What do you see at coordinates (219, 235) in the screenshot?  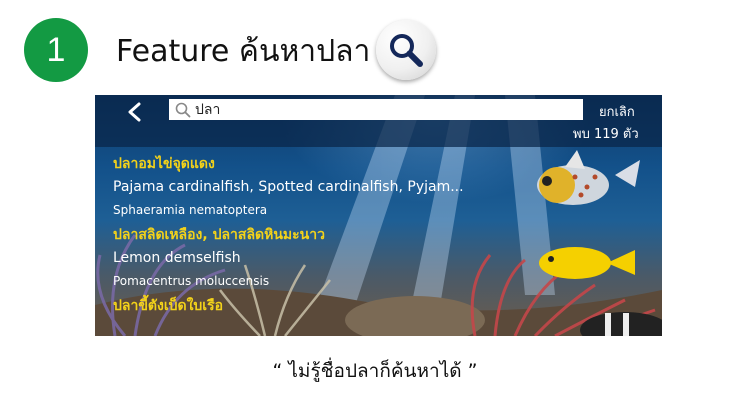 I see `fish-thai-name: ปลาสลิดเหลือง, ปลาสลิดหินมะนาว` at bounding box center [219, 235].